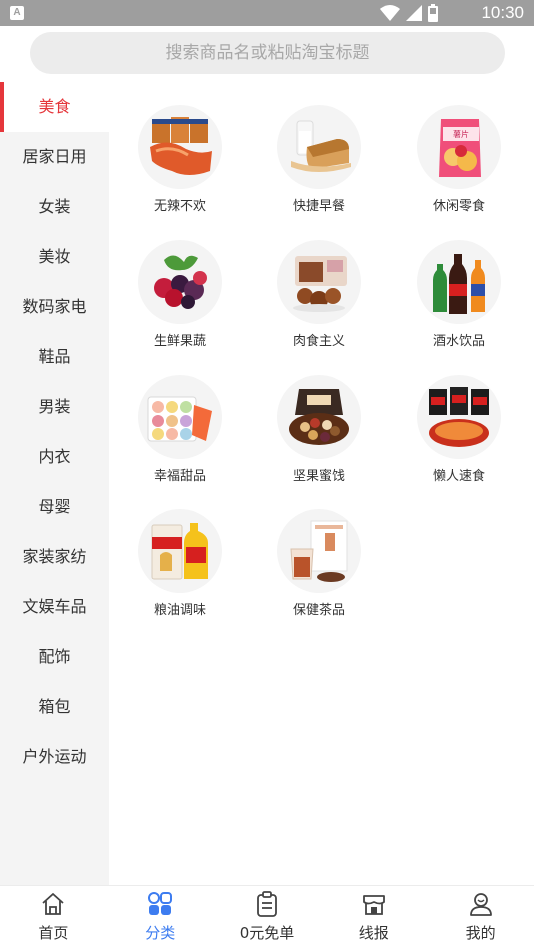  Describe the element at coordinates (319, 282) in the screenshot. I see `meat-snack-image` at that location.